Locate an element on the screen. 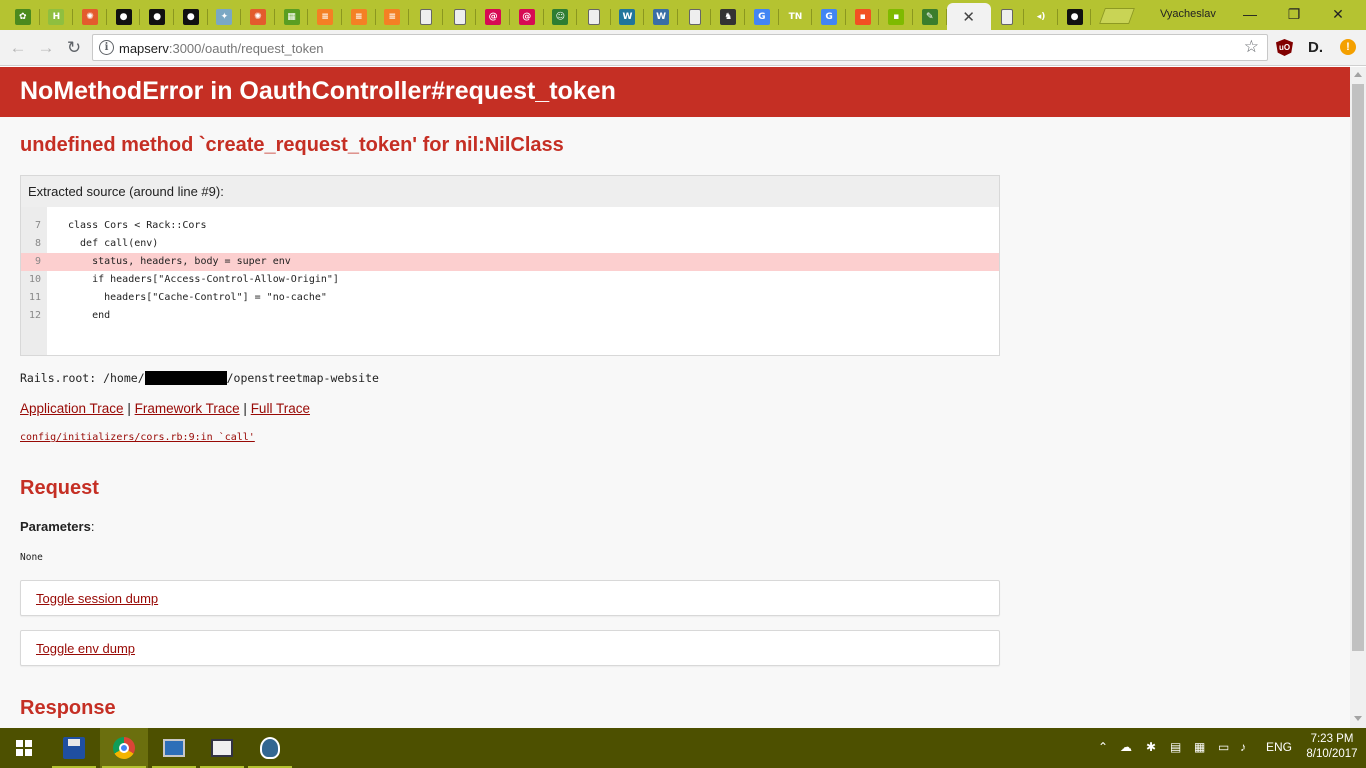  battery-icon: ▭ is located at coordinates (1223, 747).